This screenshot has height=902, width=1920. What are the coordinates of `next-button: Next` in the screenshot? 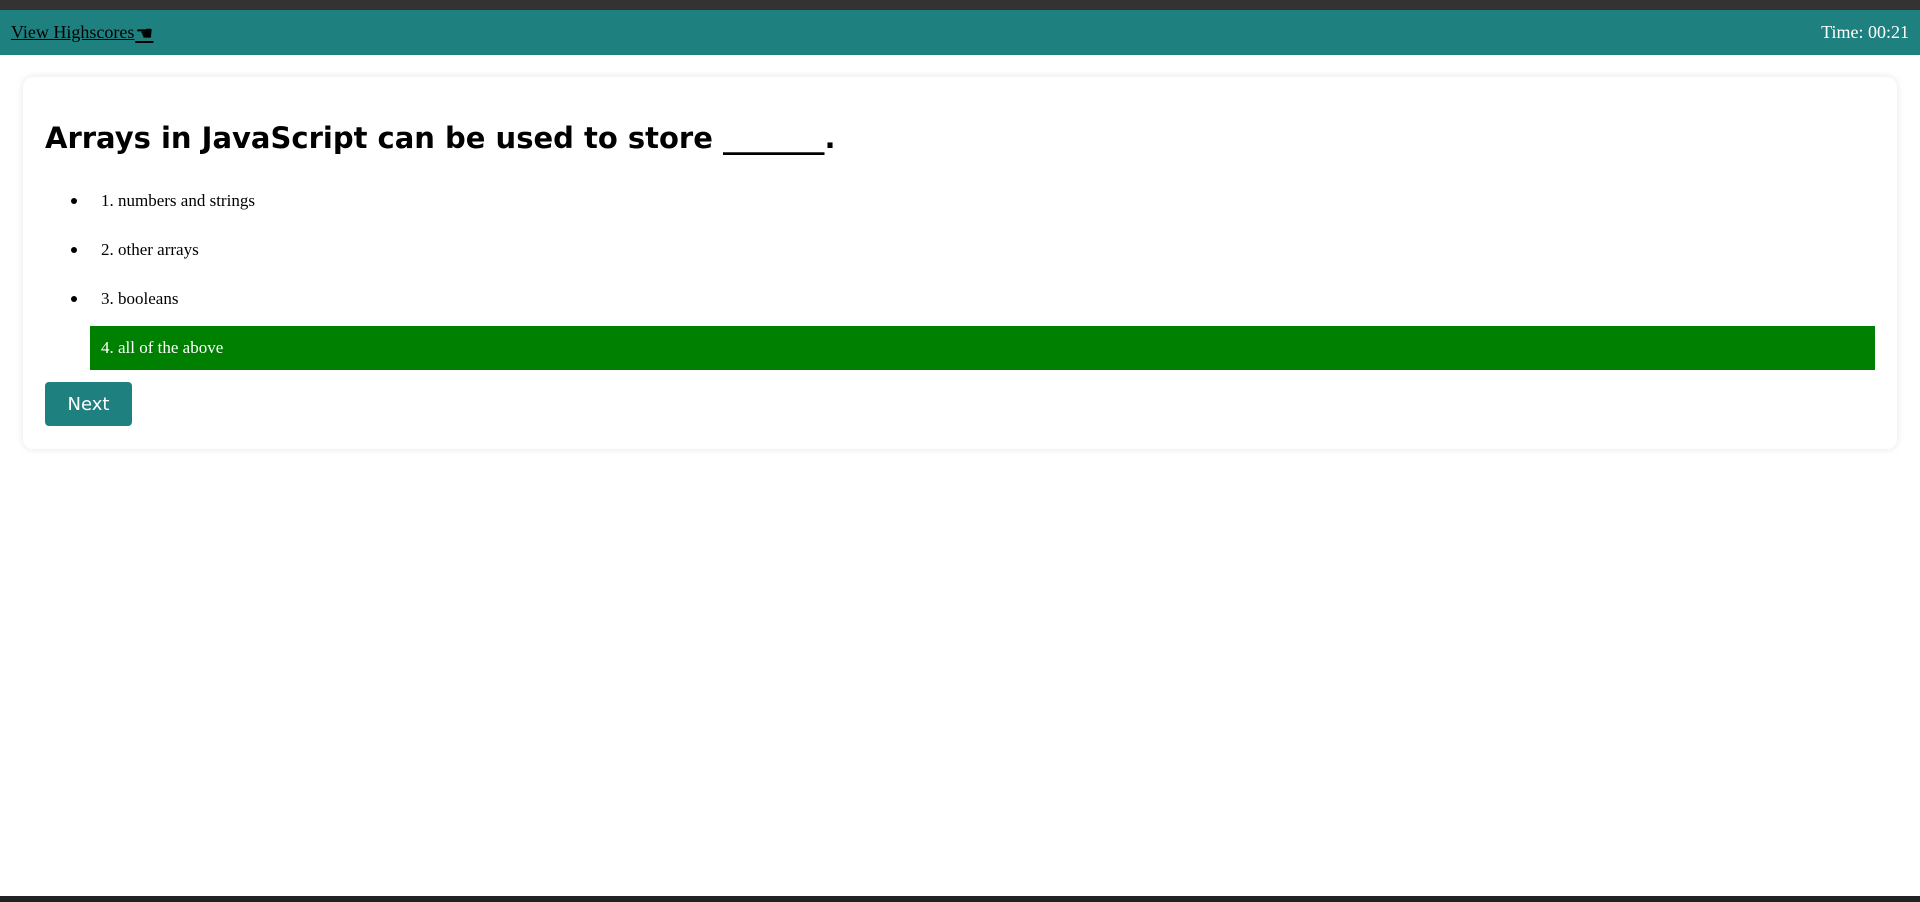 It's located at (88, 404).